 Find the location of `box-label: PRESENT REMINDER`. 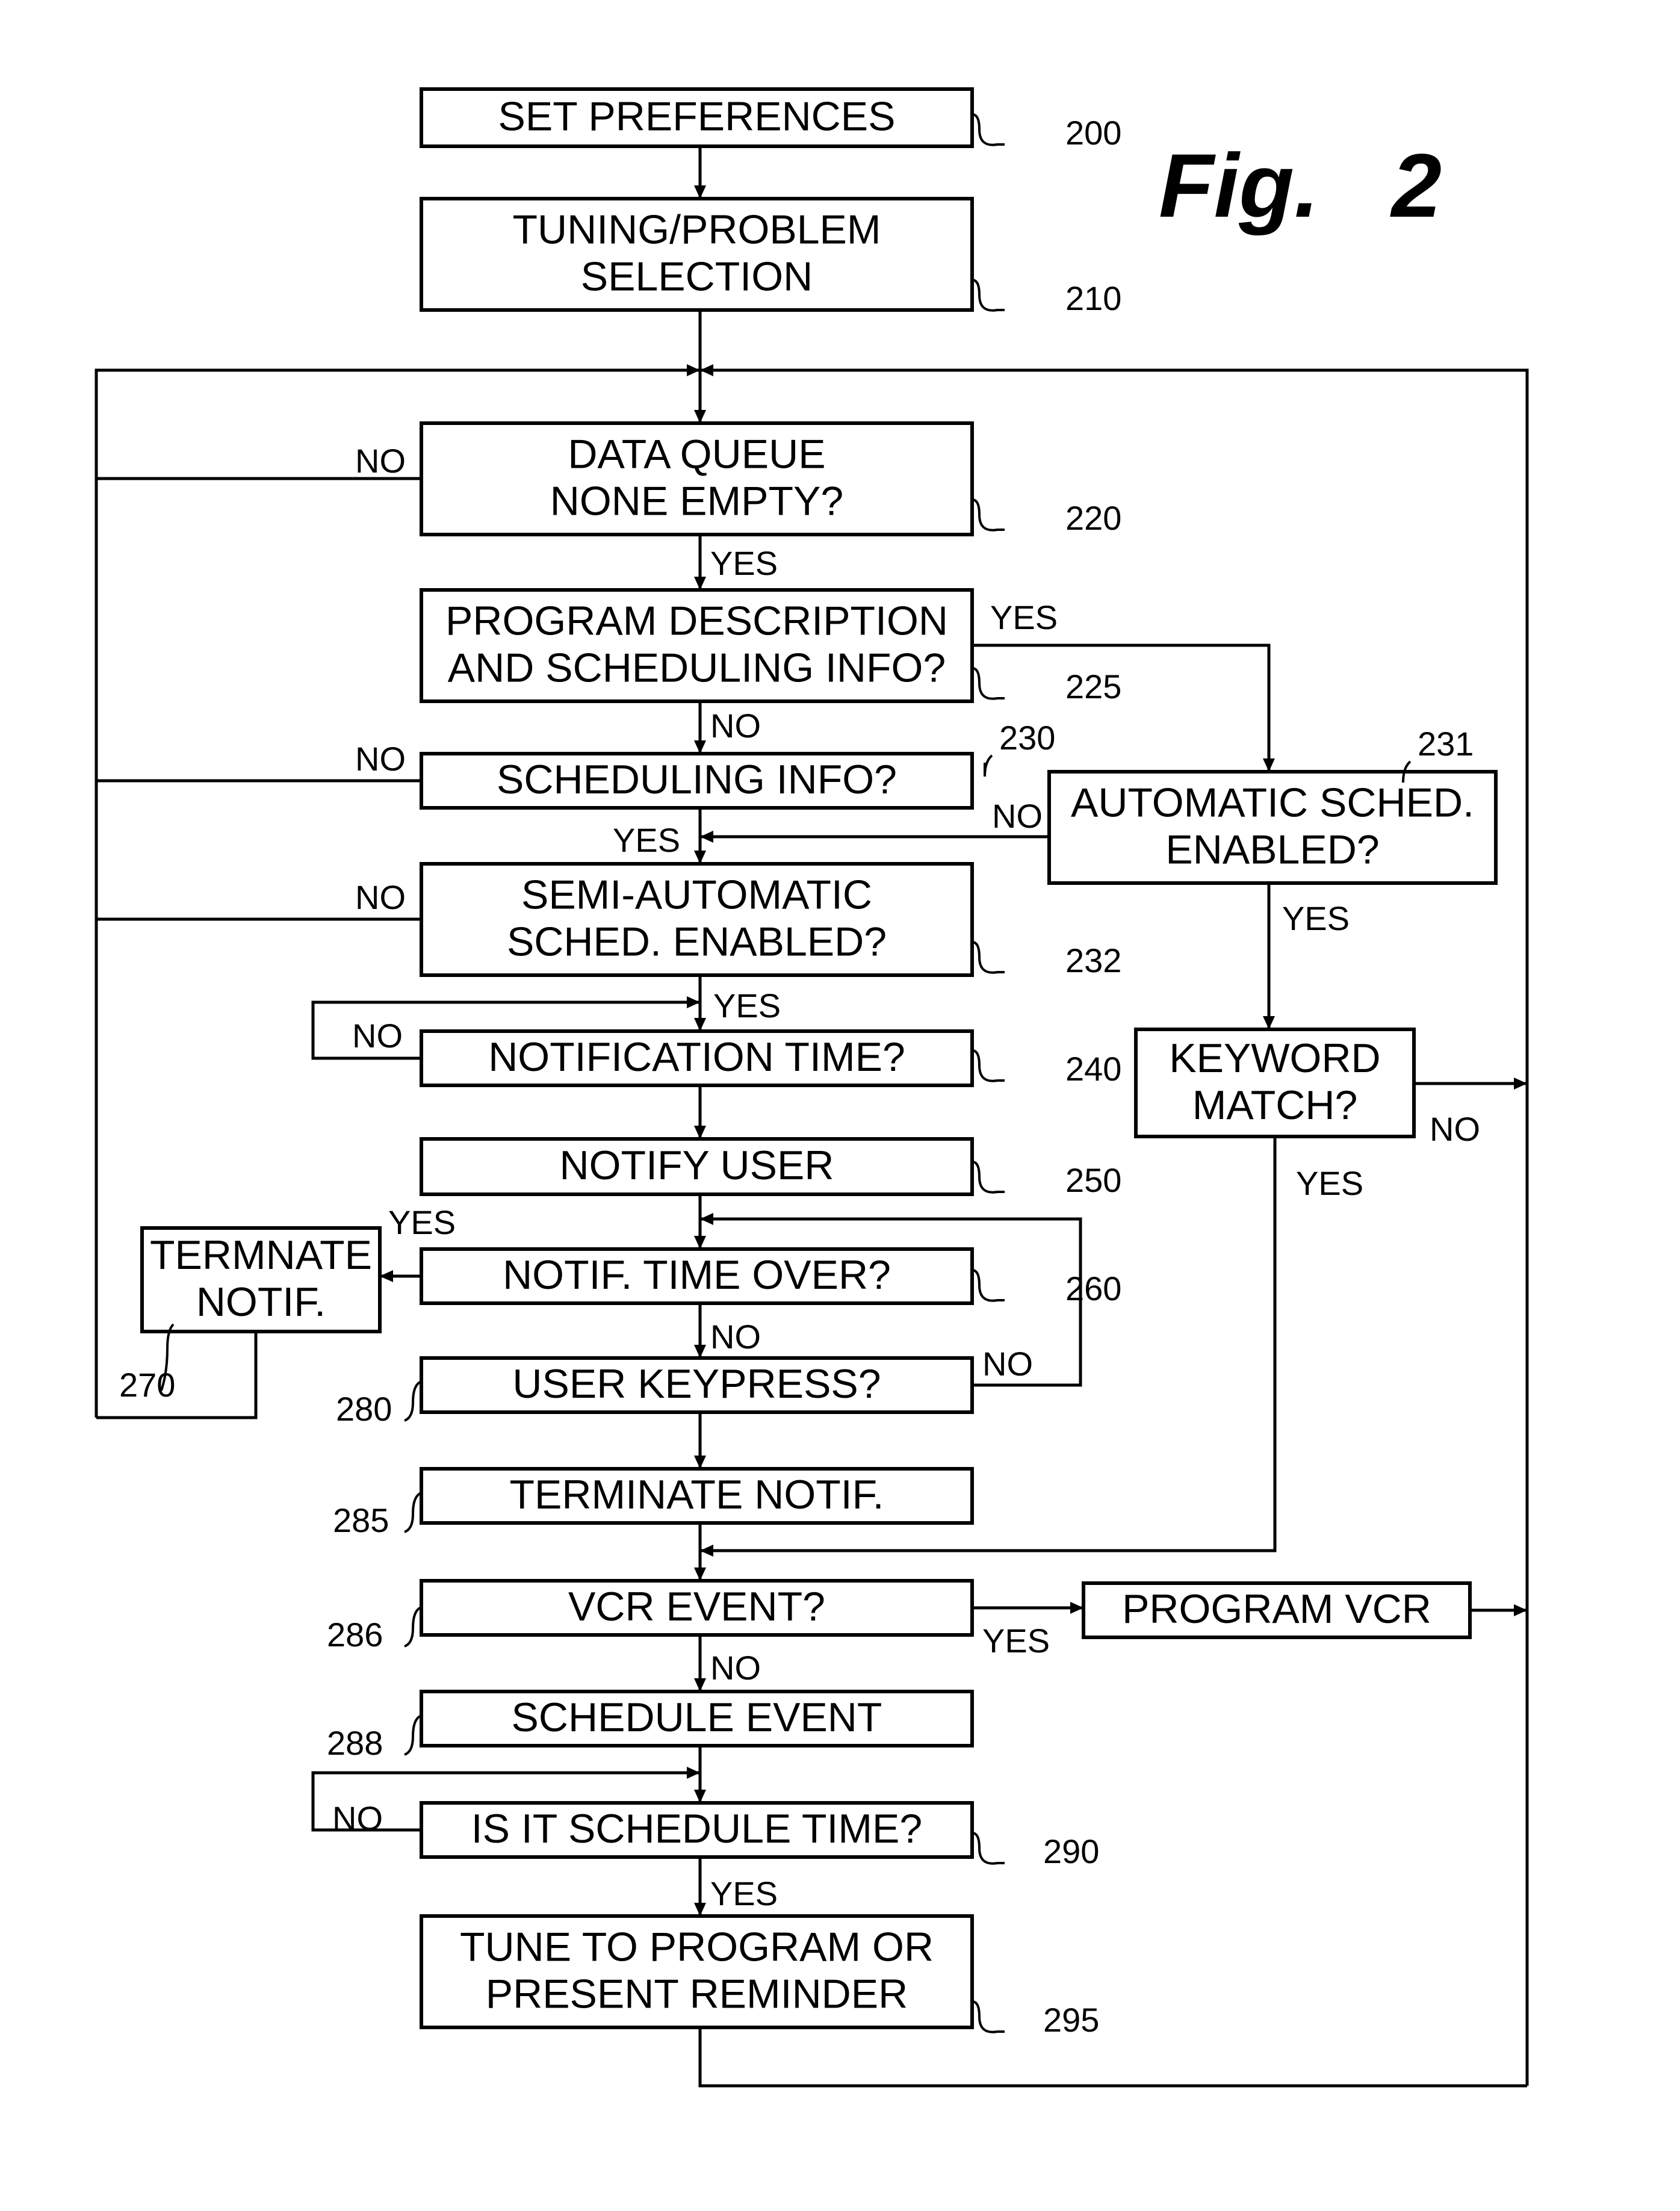

box-label: PRESENT REMINDER is located at coordinates (697, 1994).